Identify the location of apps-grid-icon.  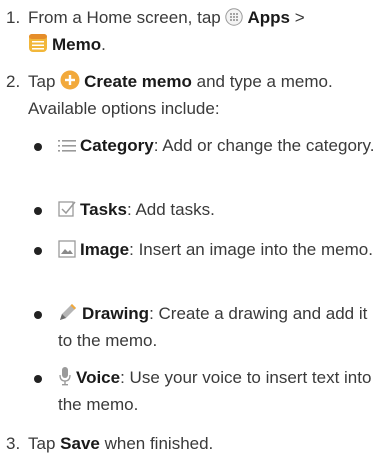
(234, 20).